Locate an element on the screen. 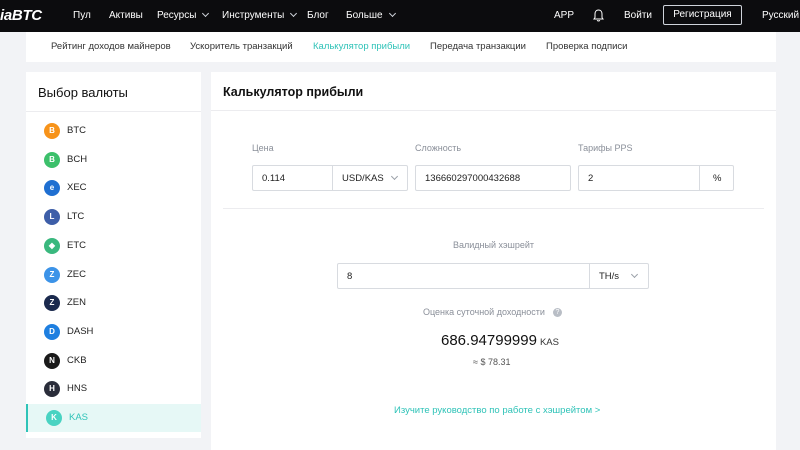 The width and height of the screenshot is (800, 450). income-value: 686.94799999 is located at coordinates (489, 340).